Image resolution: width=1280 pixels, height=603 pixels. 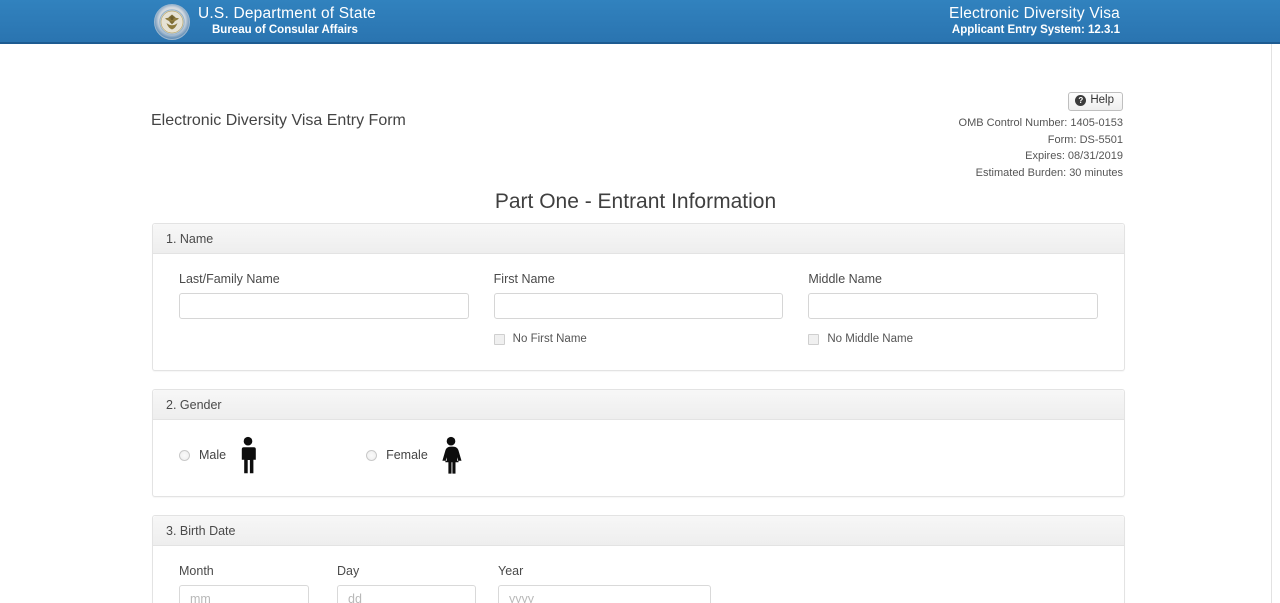 What do you see at coordinates (638, 531) in the screenshot?
I see `panel-birth-date-header: 3. Birth Date` at bounding box center [638, 531].